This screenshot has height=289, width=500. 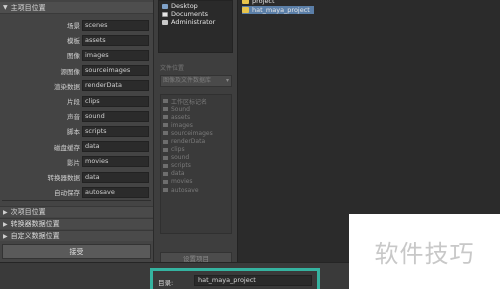 I want to click on folder-list-item: Sound, so click(x=196, y=109).